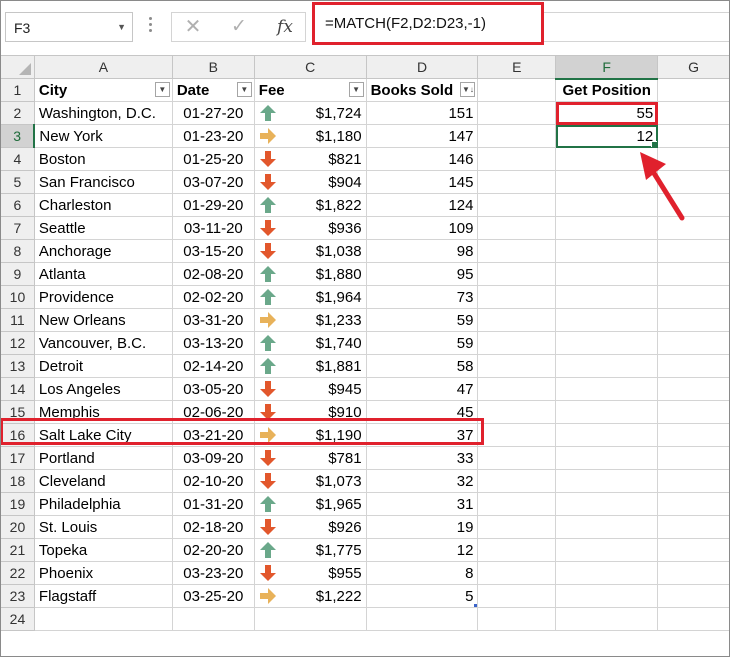  I want to click on date-cell: 03-05-20, so click(213, 389).